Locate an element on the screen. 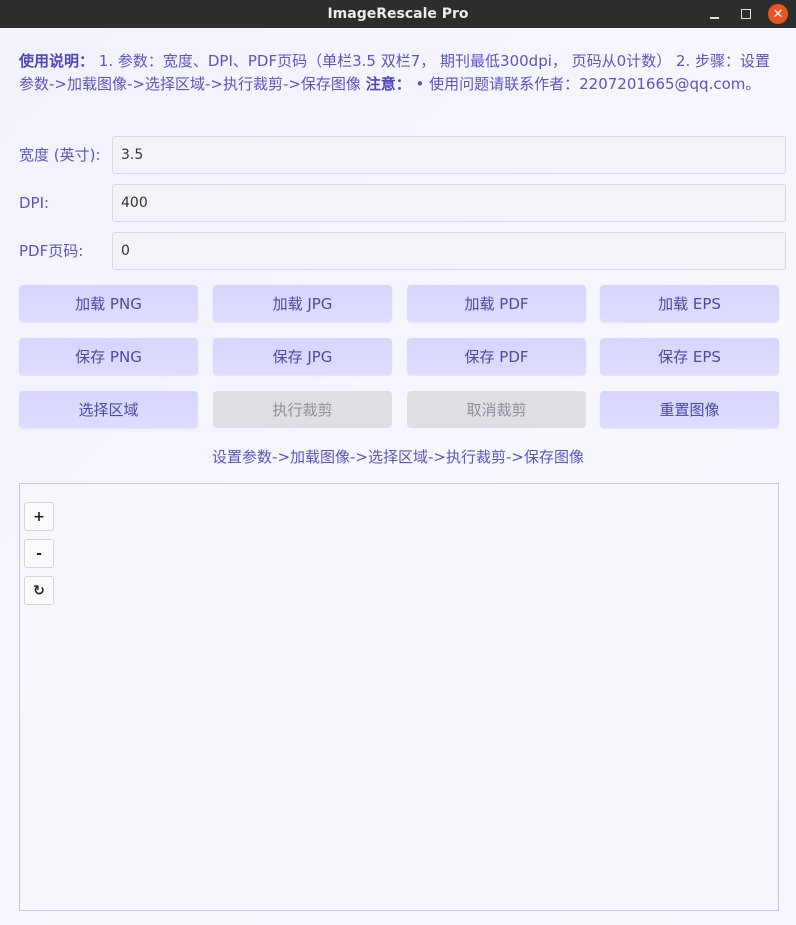  width-input: 3.5 is located at coordinates (449, 155).